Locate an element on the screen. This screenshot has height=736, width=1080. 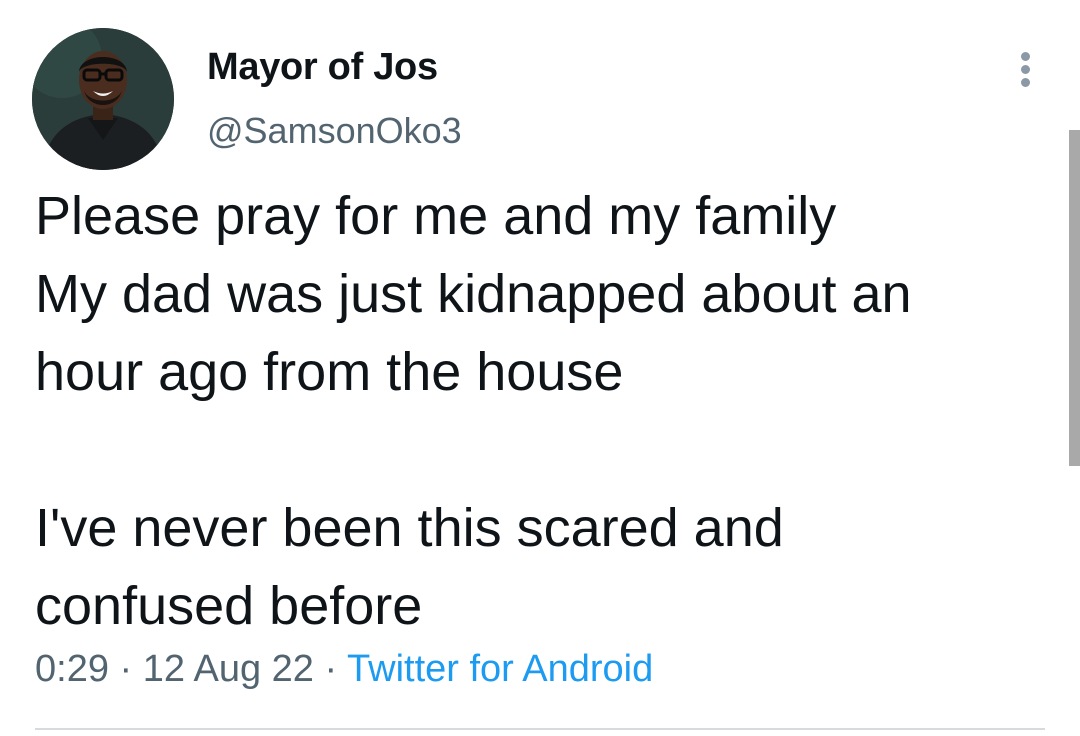
tweet-source-link: Twitter for Android is located at coordinates (500, 669).